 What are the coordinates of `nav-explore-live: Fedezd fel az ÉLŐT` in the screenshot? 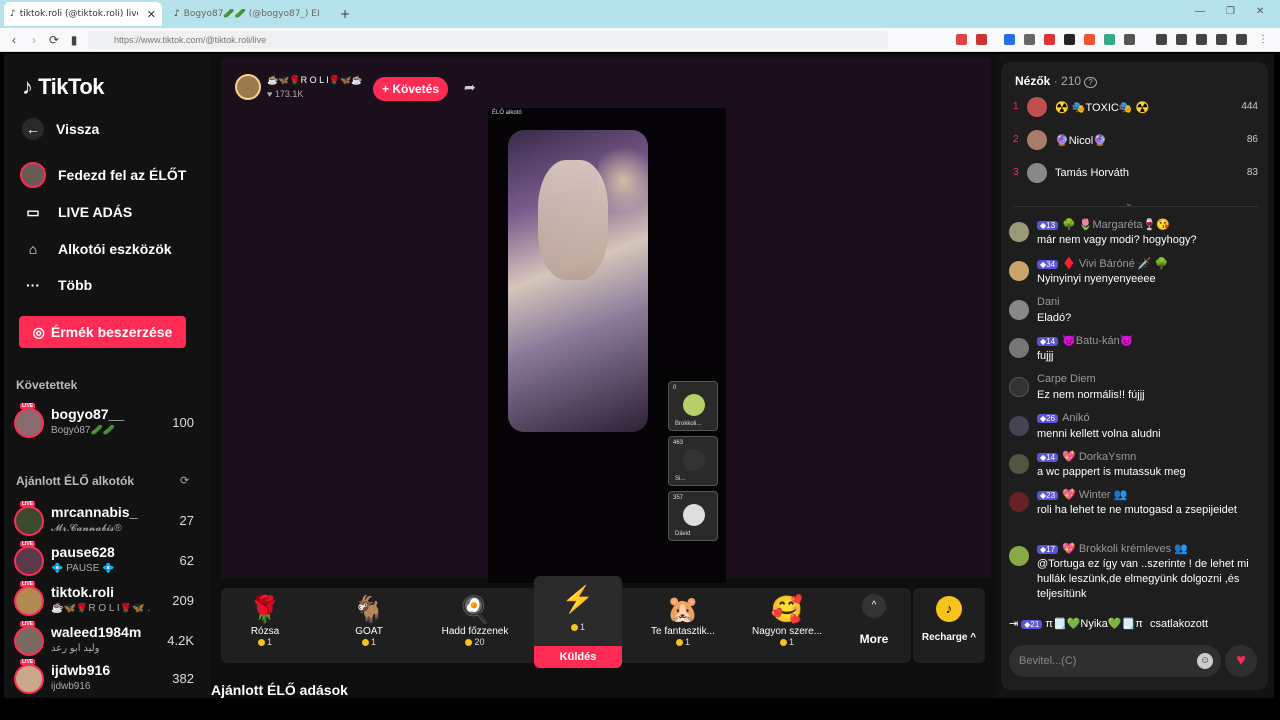 It's located at (103, 175).